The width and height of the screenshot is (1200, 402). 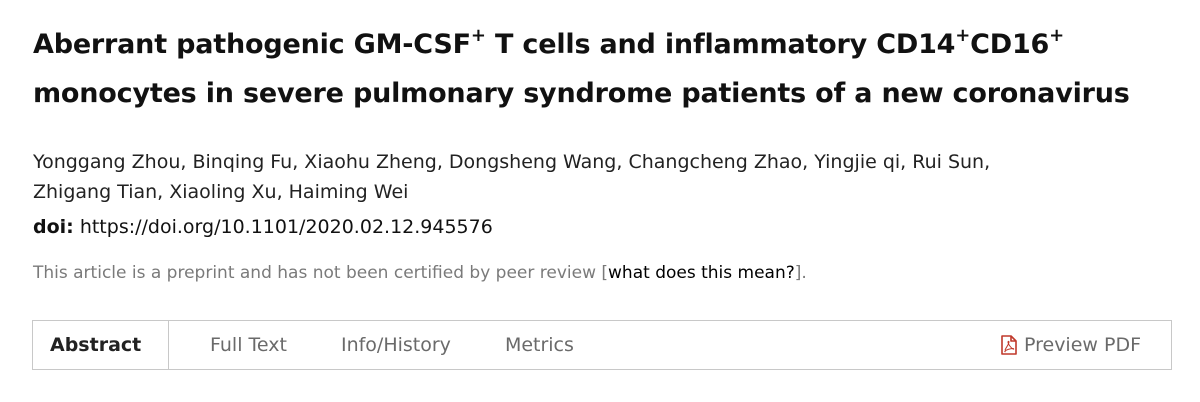 What do you see at coordinates (221, 192) in the screenshot?
I see `authors-line-2: Zhigang Tian, Xiaoling Xu, Haiming Wei` at bounding box center [221, 192].